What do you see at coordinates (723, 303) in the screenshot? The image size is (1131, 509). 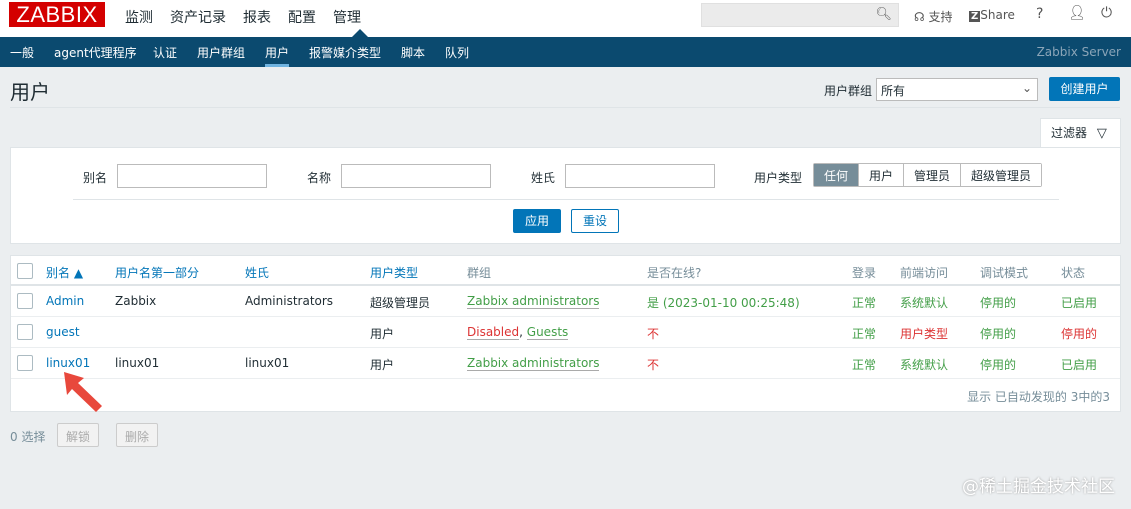 I see `online-cell: 是 (2023-01-10 00:25:48)` at bounding box center [723, 303].